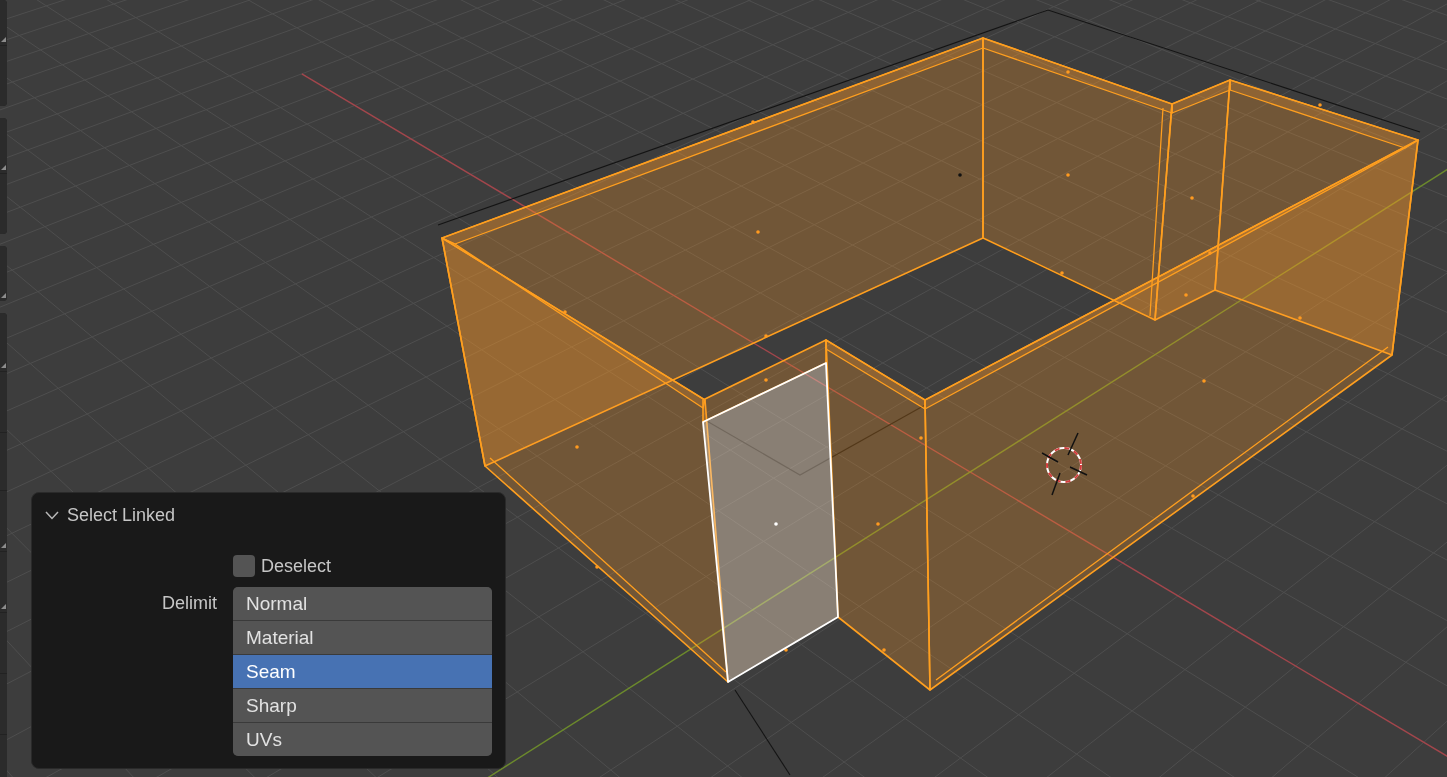  What do you see at coordinates (362, 603) in the screenshot?
I see `option-item: Normal` at bounding box center [362, 603].